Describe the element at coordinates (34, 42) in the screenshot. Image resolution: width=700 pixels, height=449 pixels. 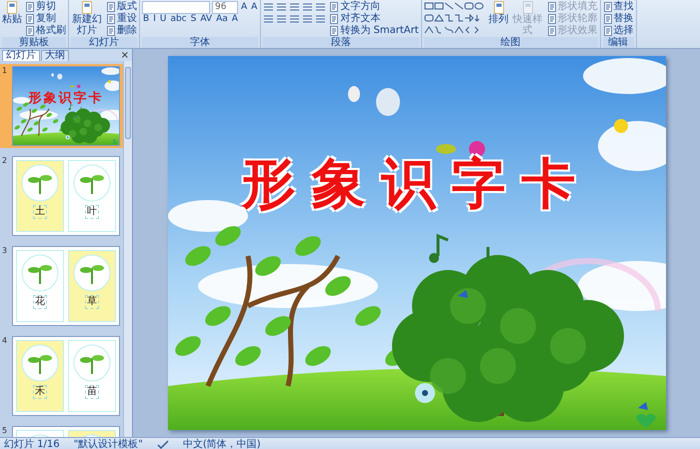
I see `group-label: 剪贴板` at that location.